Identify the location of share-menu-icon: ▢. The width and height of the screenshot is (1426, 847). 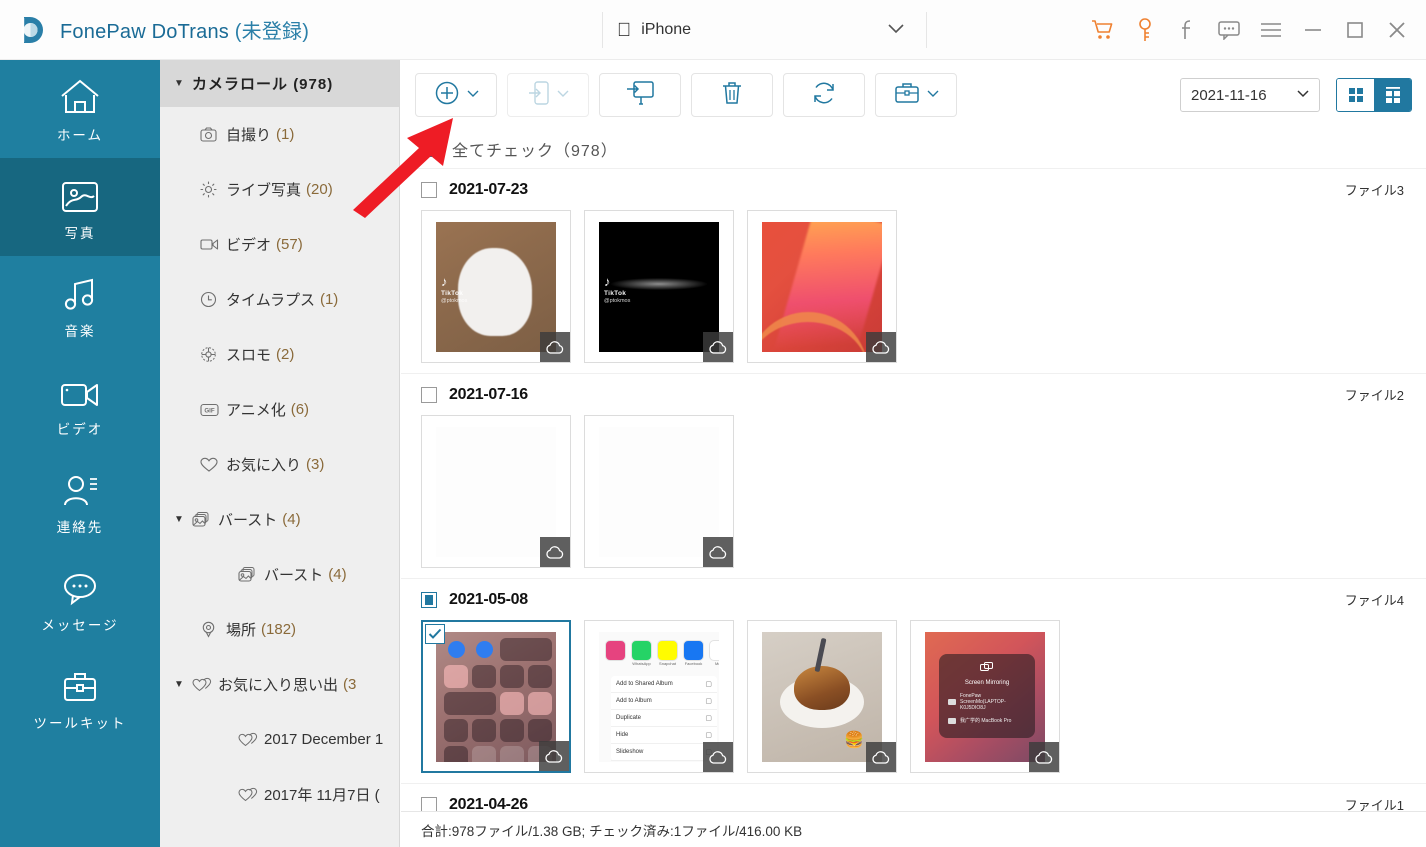
(708, 701).